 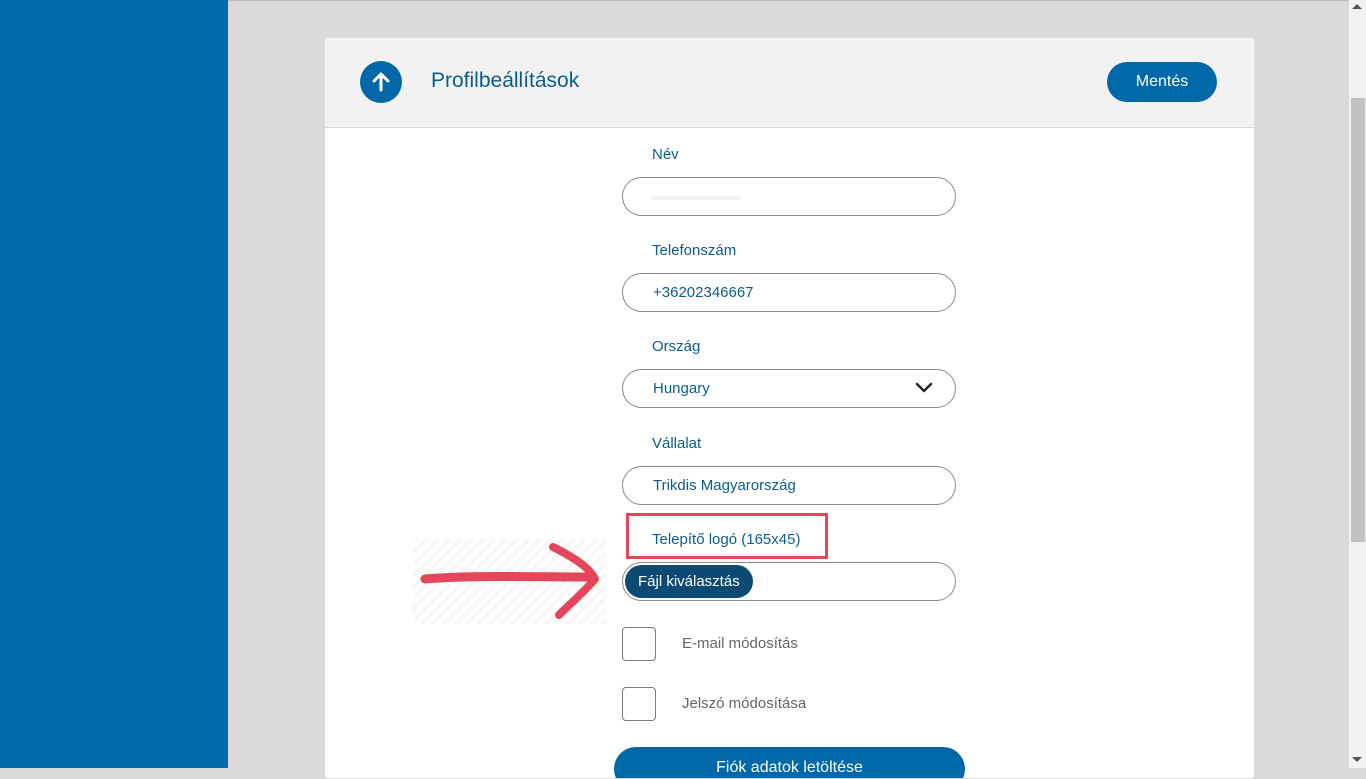 What do you see at coordinates (924, 387) in the screenshot?
I see `chevron-down-icon` at bounding box center [924, 387].